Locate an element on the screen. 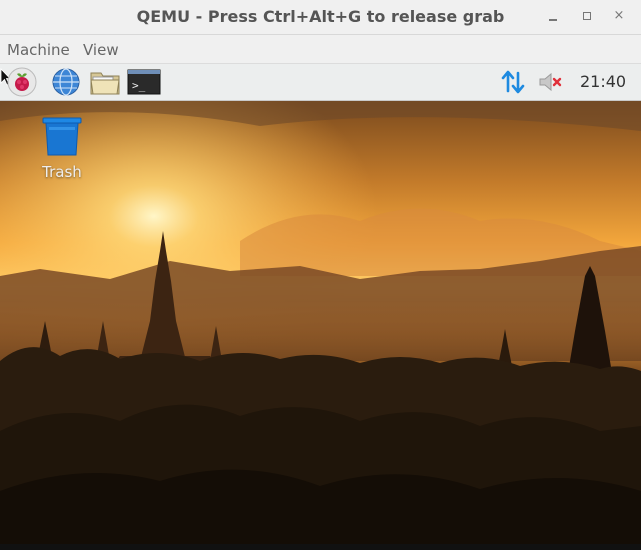 Image resolution: width=641 pixels, height=550 pixels. window-title: QEMU - Press Ctrl+Alt+G to release grab is located at coordinates (320, 16).